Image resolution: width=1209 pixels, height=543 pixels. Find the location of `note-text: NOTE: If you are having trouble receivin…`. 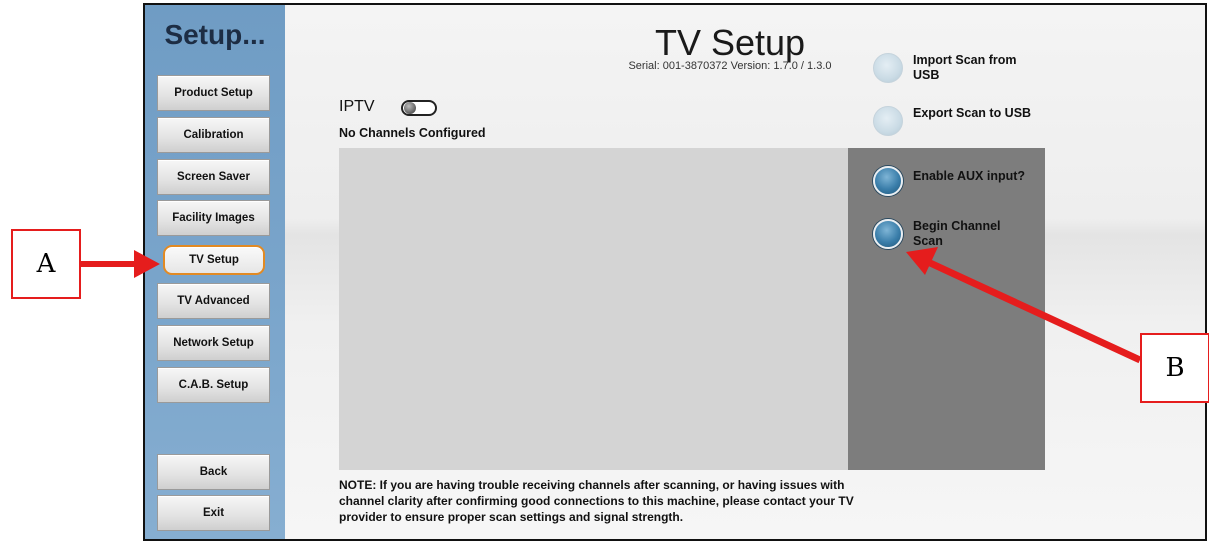

note-text: NOTE: If you are having trouble receivin… is located at coordinates (596, 501).